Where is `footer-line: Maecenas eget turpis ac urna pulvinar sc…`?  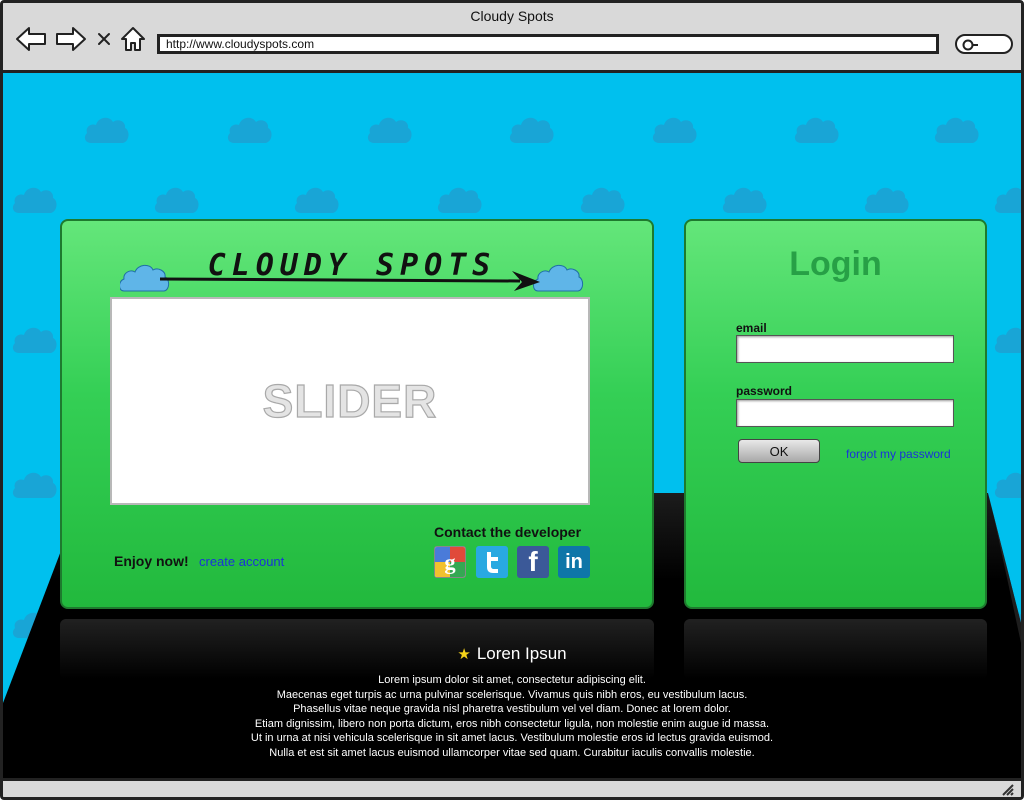 footer-line: Maecenas eget turpis ac urna pulvinar sc… is located at coordinates (512, 694).